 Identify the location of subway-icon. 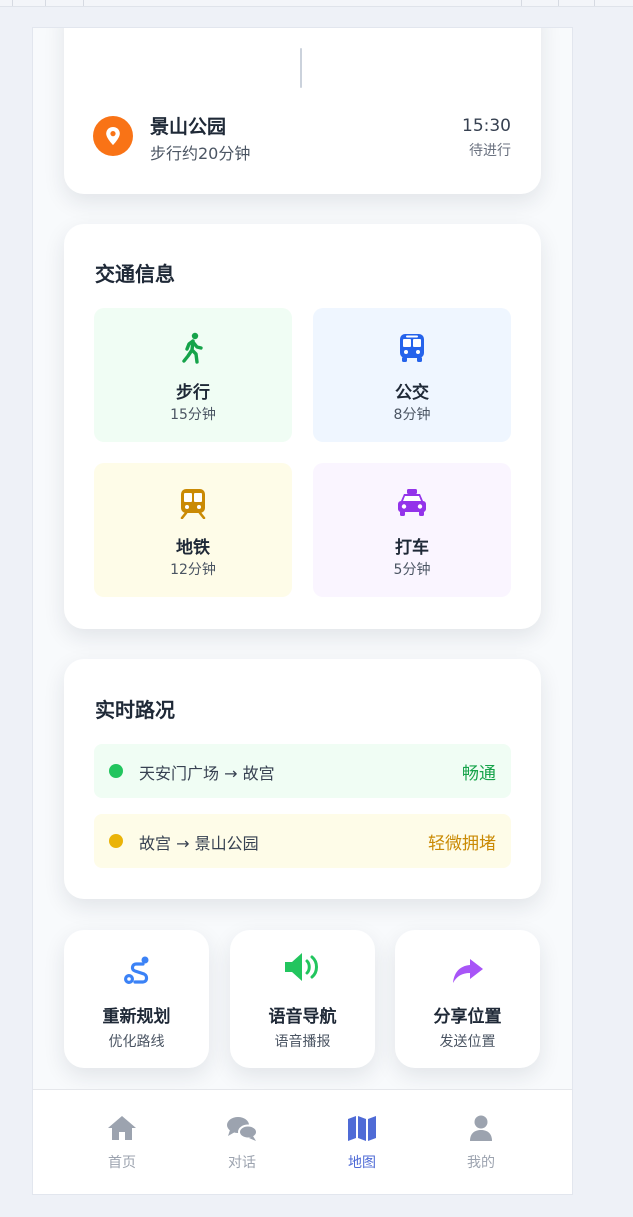
(193, 504).